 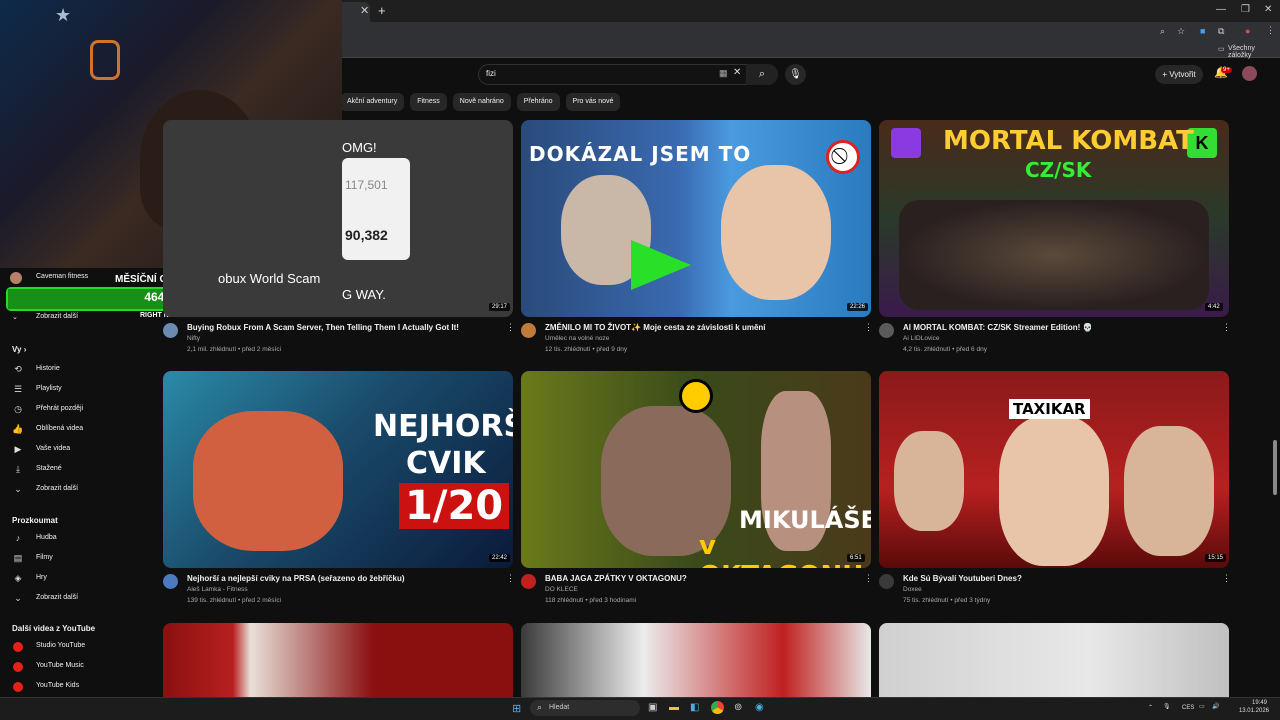 What do you see at coordinates (1182, 74) in the screenshot?
I see `create-label: Vytvořit` at bounding box center [1182, 74].